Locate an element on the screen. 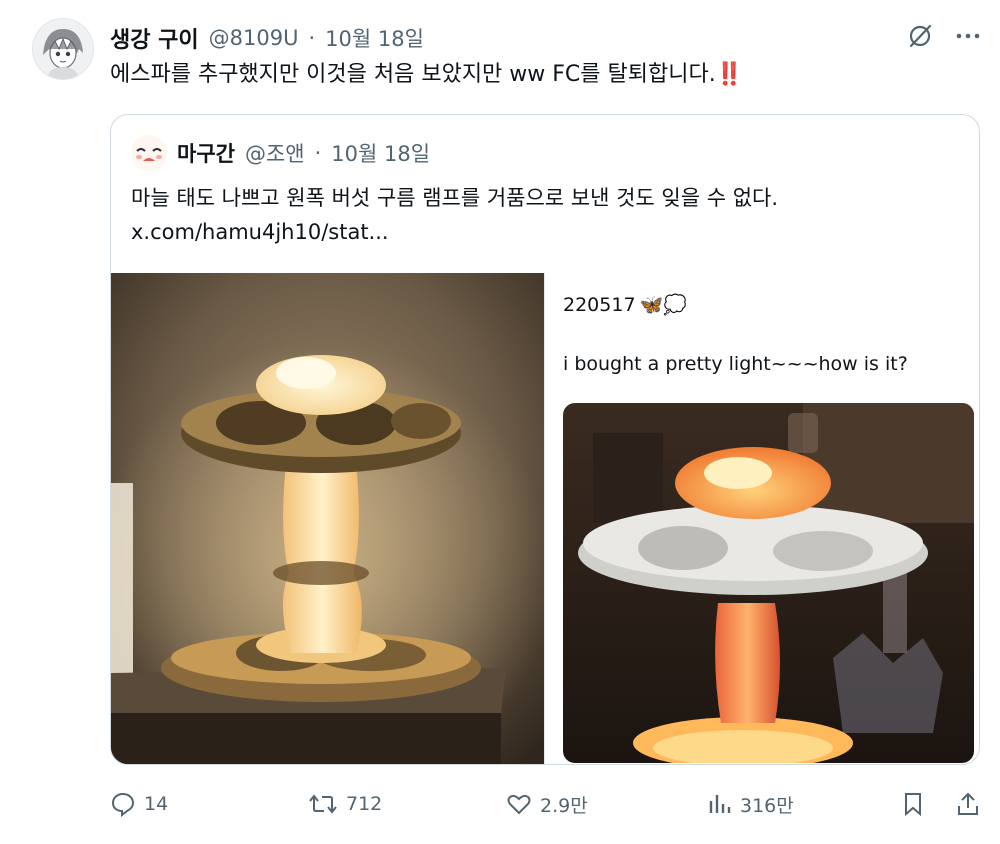 The width and height of the screenshot is (1000, 844). reply-icon is located at coordinates (123, 804).